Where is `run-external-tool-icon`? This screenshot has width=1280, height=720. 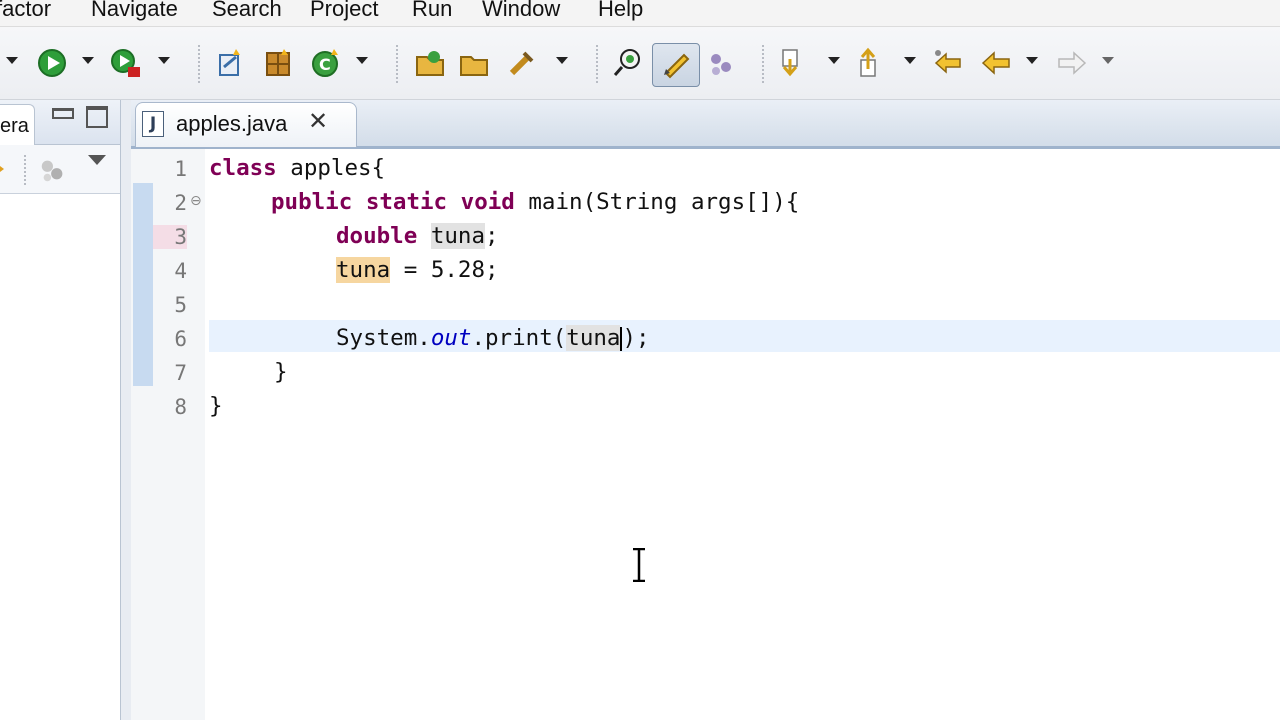 run-external-tool-icon is located at coordinates (126, 63).